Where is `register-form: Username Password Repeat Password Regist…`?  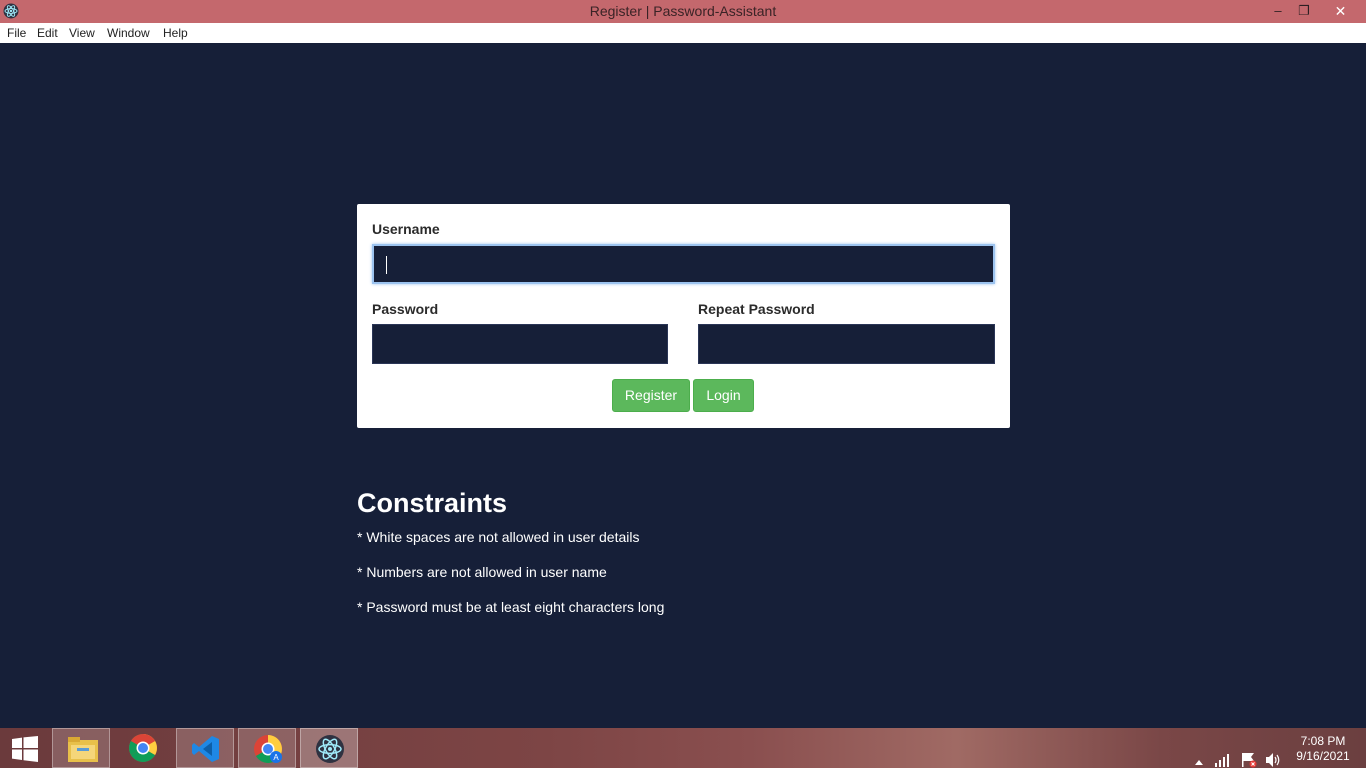 register-form: Username Password Repeat Password Regist… is located at coordinates (683, 316).